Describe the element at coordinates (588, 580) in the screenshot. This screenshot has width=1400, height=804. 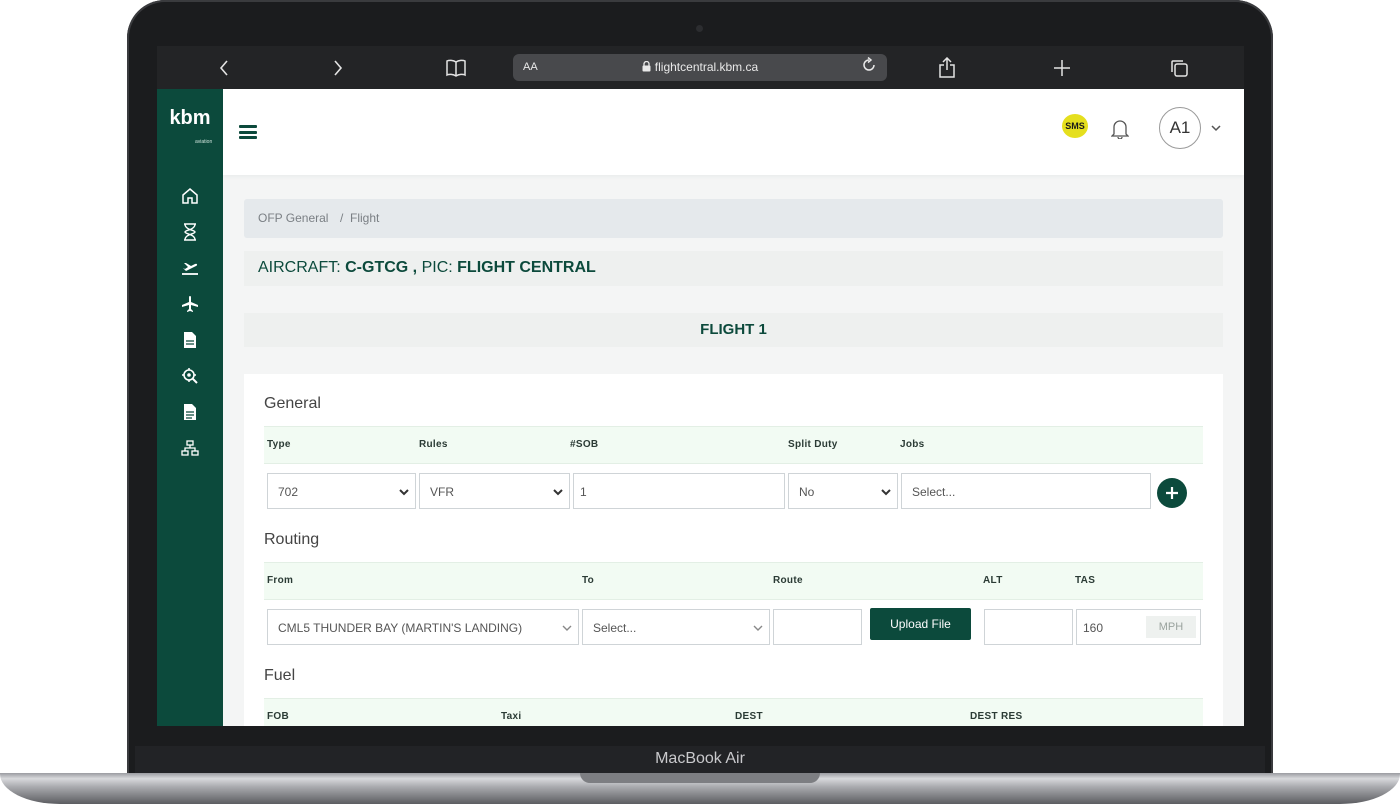
I see `col-header-to: To` at that location.